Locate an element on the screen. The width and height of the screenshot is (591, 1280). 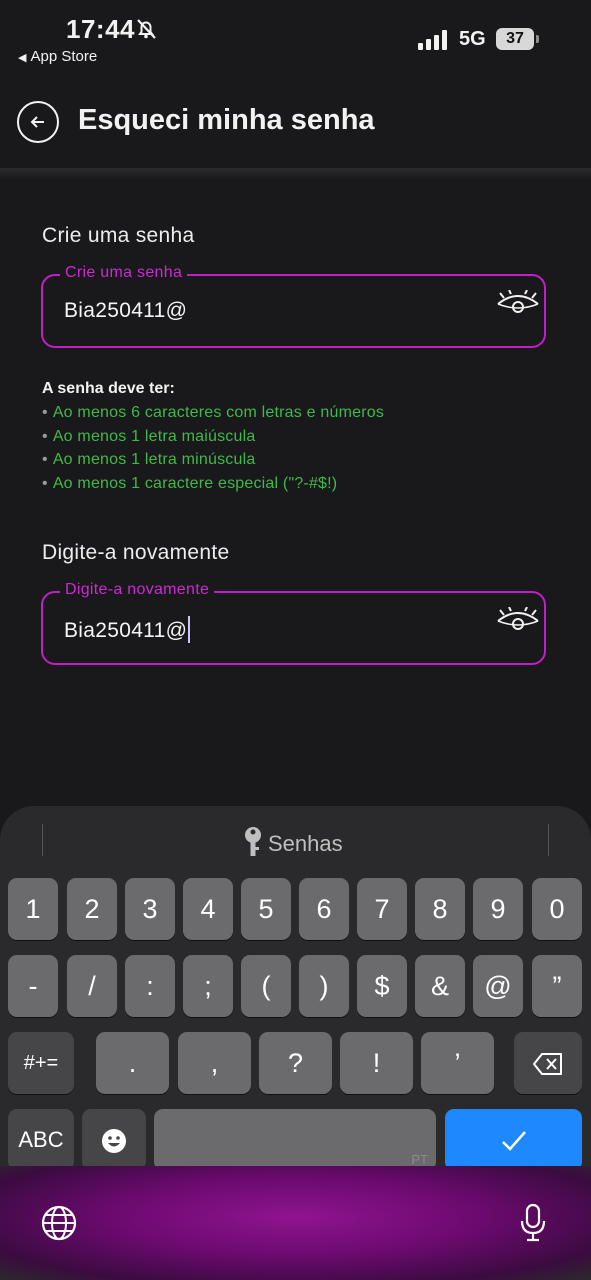
key-open-paren: ( is located at coordinates (266, 986).